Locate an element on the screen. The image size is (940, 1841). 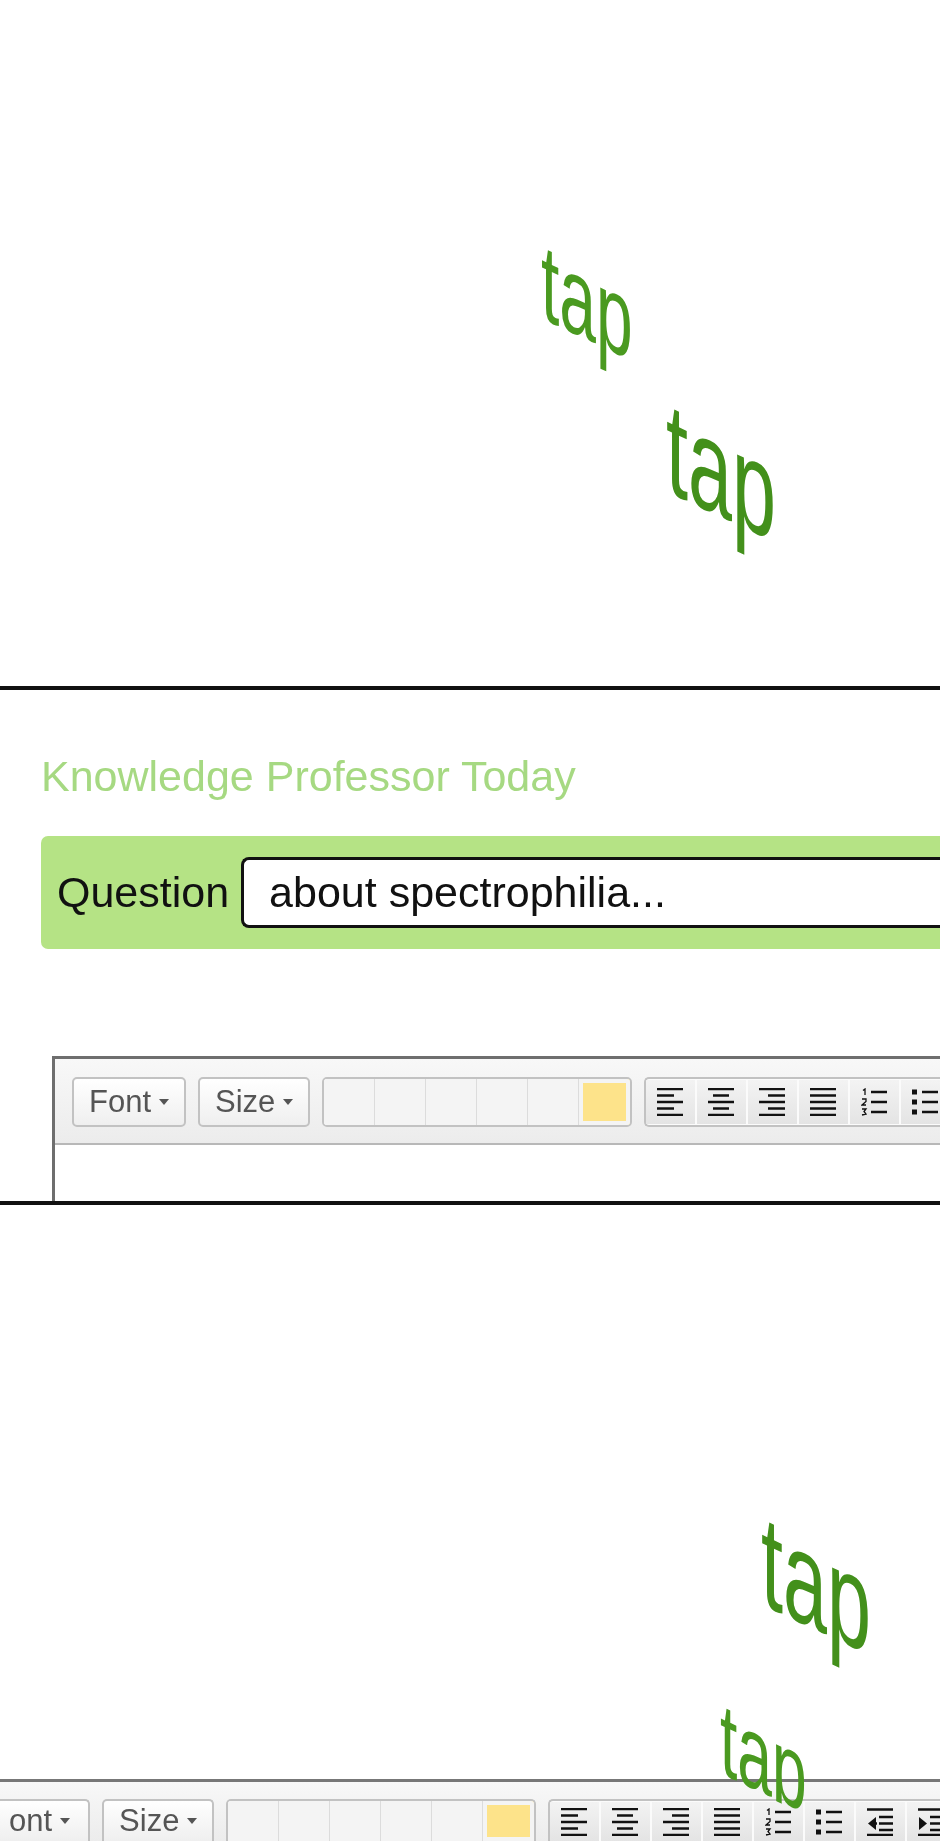
question-label: Question is located at coordinates (143, 892).